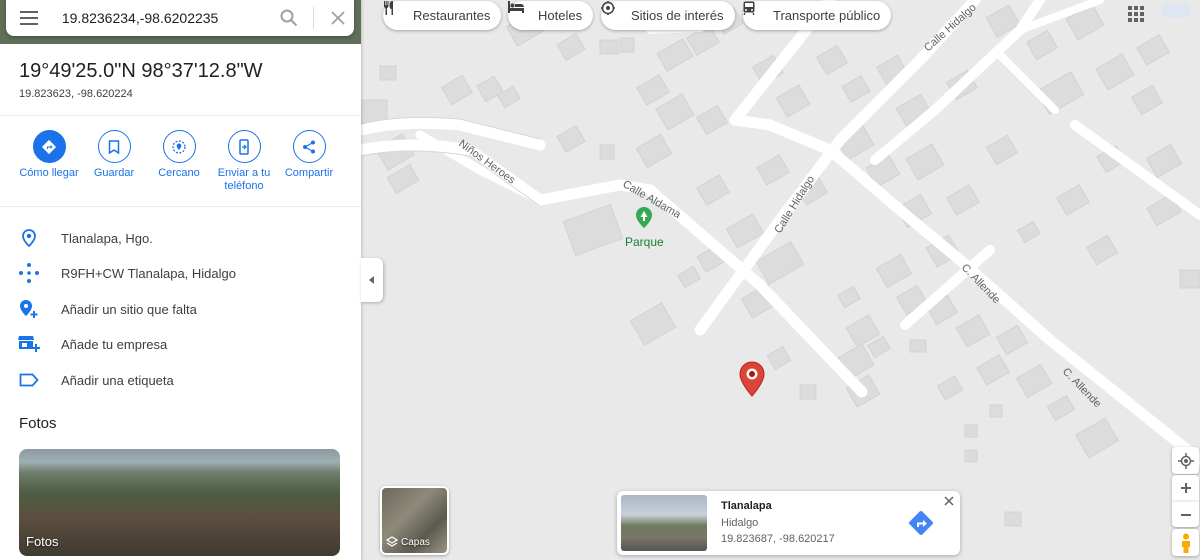  Describe the element at coordinates (452, 15) in the screenshot. I see `chip-label: Restaurantes` at that location.